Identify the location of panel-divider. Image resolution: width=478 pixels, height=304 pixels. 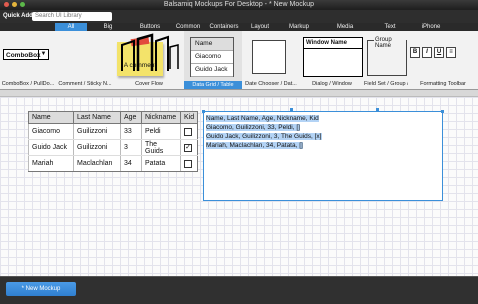
(239, 93).